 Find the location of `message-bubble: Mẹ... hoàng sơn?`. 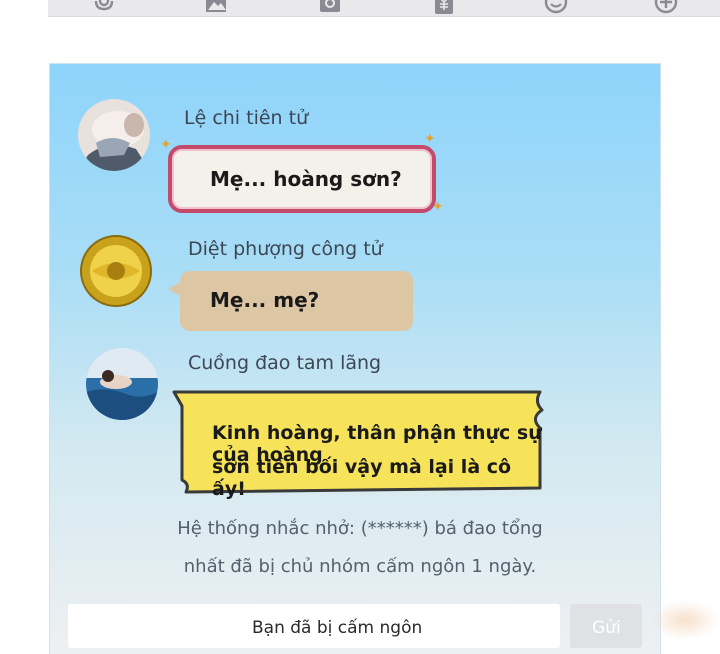

message-bubble: Mẹ... hoàng sơn? is located at coordinates (302, 179).